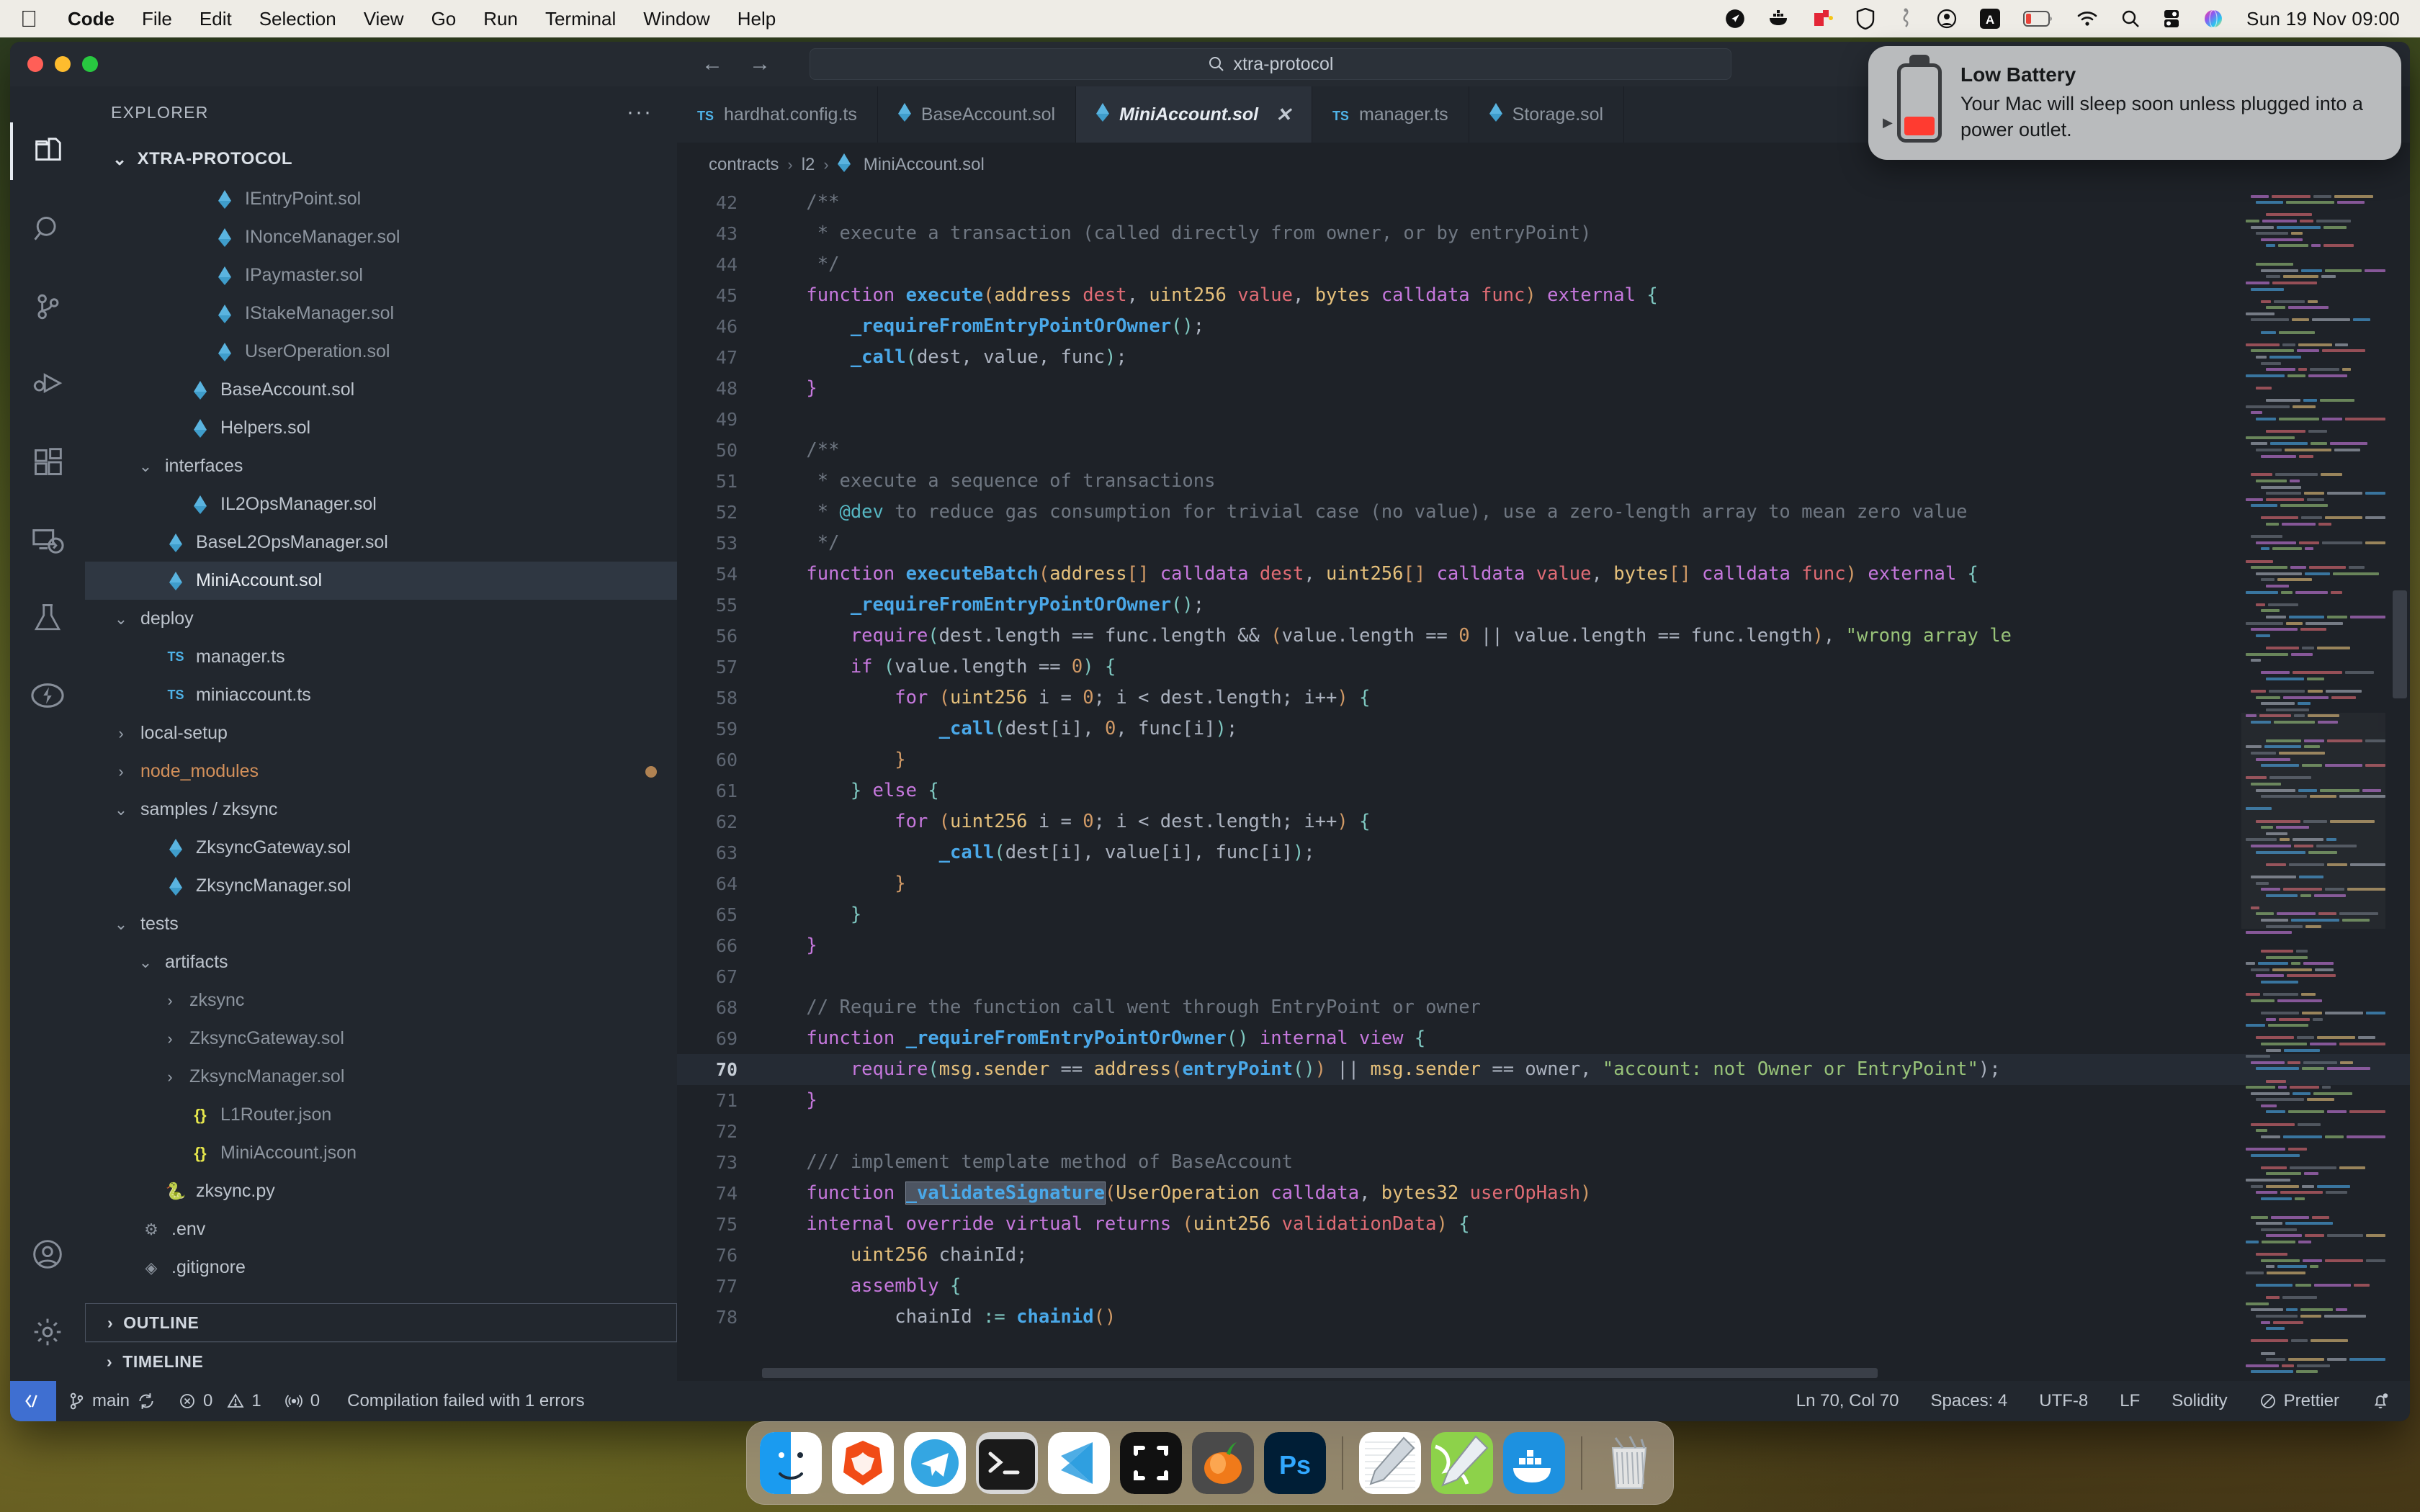 Image resolution: width=2420 pixels, height=1512 pixels. What do you see at coordinates (381, 962) in the screenshot?
I see `tree-item-artifacts: ⌄ artifacts` at bounding box center [381, 962].